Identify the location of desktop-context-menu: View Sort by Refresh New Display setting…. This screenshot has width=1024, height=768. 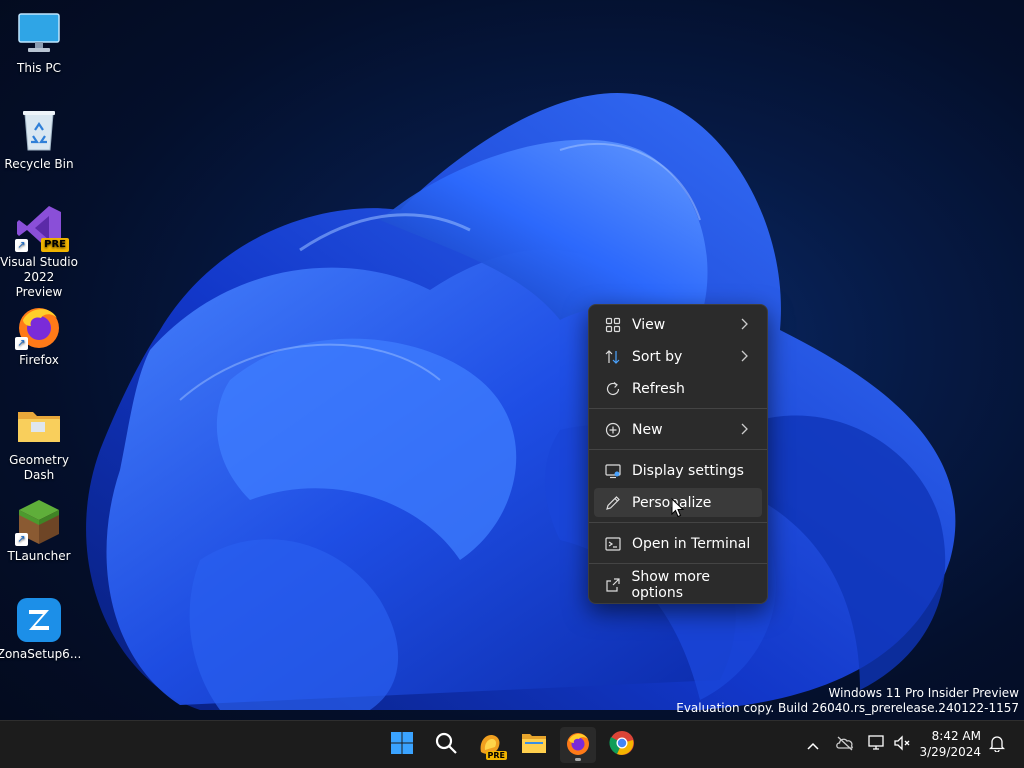
(678, 454).